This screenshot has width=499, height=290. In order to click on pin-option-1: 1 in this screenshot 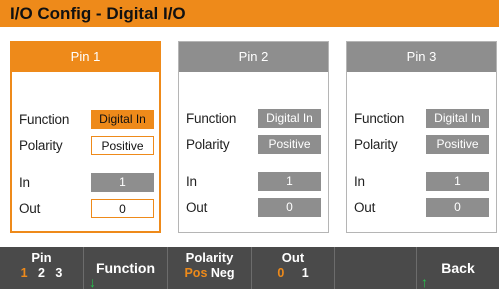, I will do `click(24, 273)`.